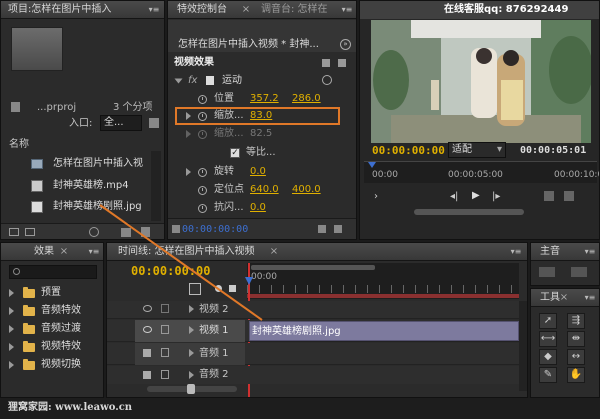  What do you see at coordinates (496, 196) in the screenshot?
I see `step-forward-icon: |▸` at bounding box center [496, 196].